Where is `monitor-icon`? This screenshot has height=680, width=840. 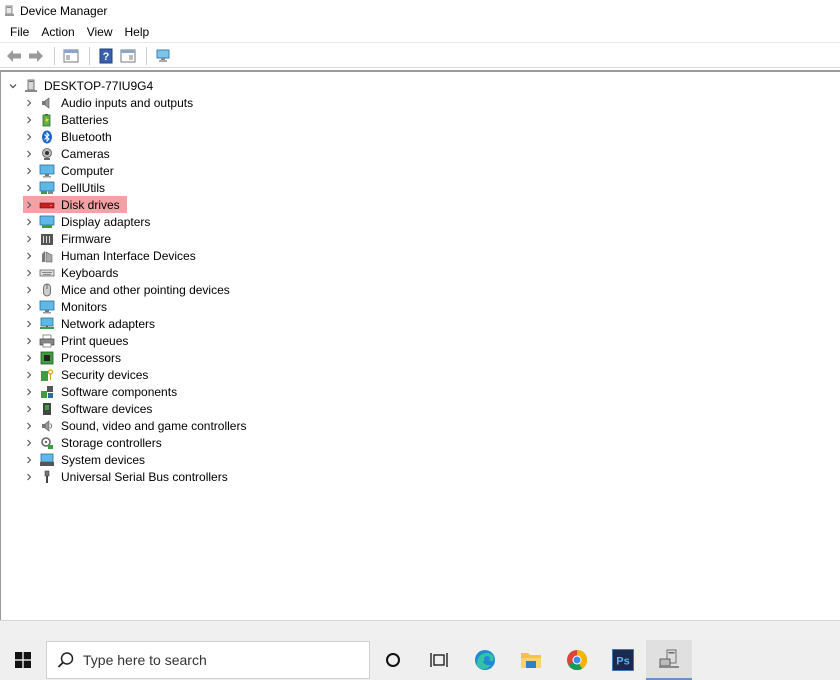
monitor-icon is located at coordinates (47, 171).